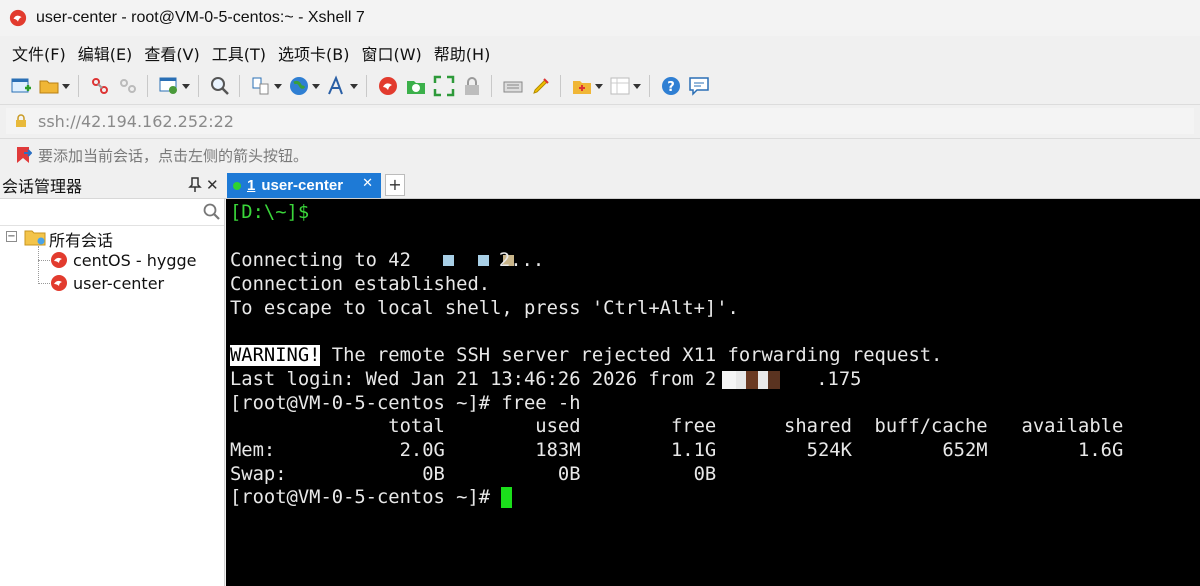 Image resolution: width=1200 pixels, height=586 pixels. I want to click on font-button, so click(342, 86).